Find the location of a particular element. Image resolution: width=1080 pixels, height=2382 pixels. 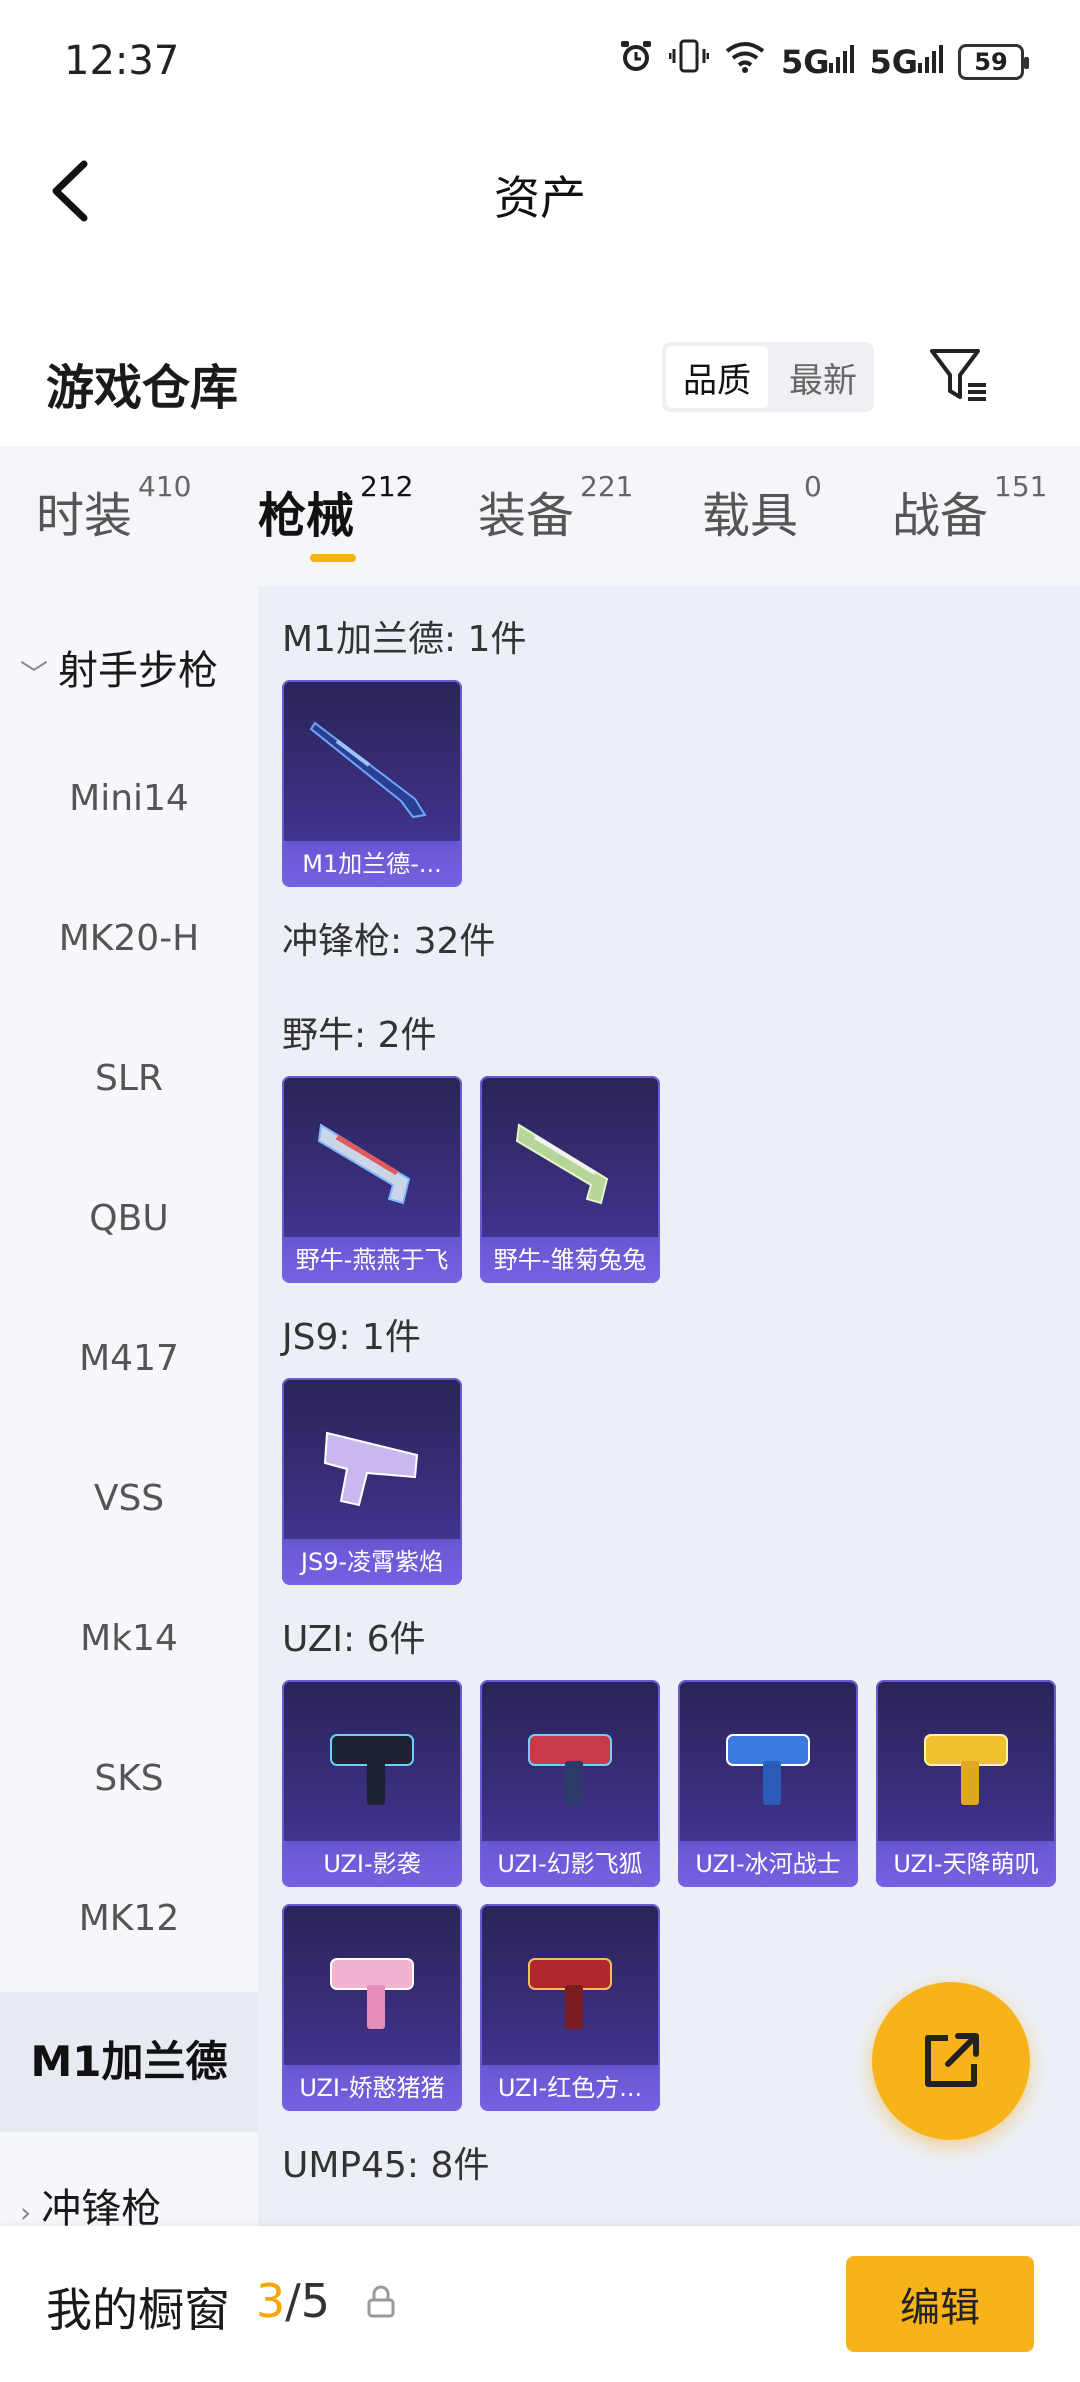

tab-vehicles: 载具0 is located at coordinates (762, 508).